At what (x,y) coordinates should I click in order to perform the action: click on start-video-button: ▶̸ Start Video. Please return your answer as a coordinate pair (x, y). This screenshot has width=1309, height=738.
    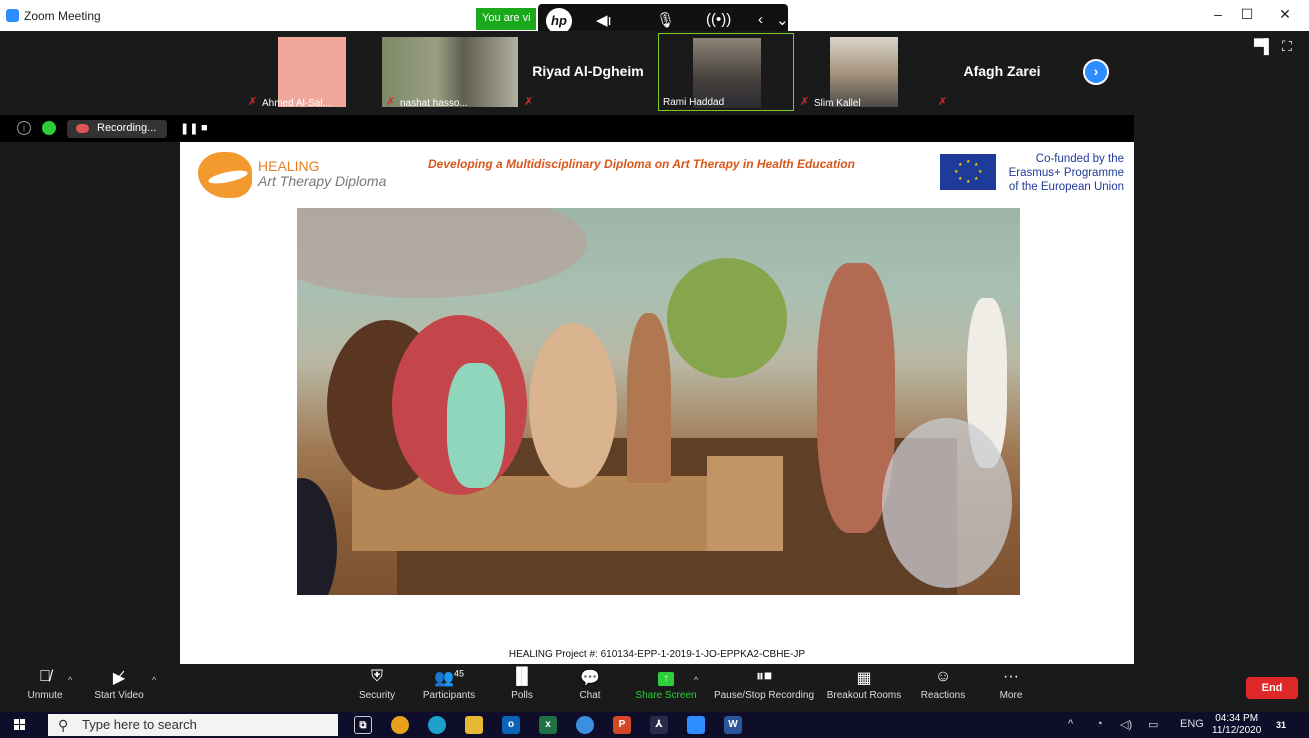
    Looking at the image, I should click on (119, 684).